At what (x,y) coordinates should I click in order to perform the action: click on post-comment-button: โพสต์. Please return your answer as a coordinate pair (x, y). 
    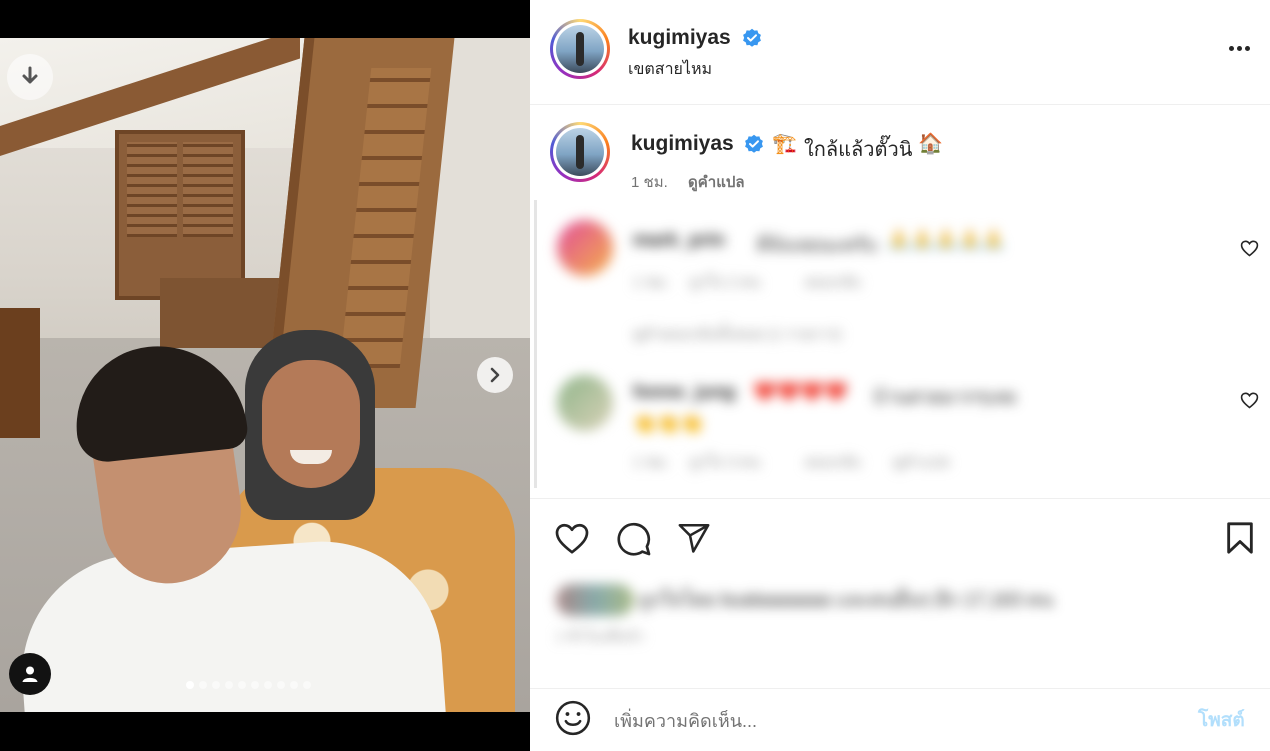
    Looking at the image, I should click on (1221, 720).